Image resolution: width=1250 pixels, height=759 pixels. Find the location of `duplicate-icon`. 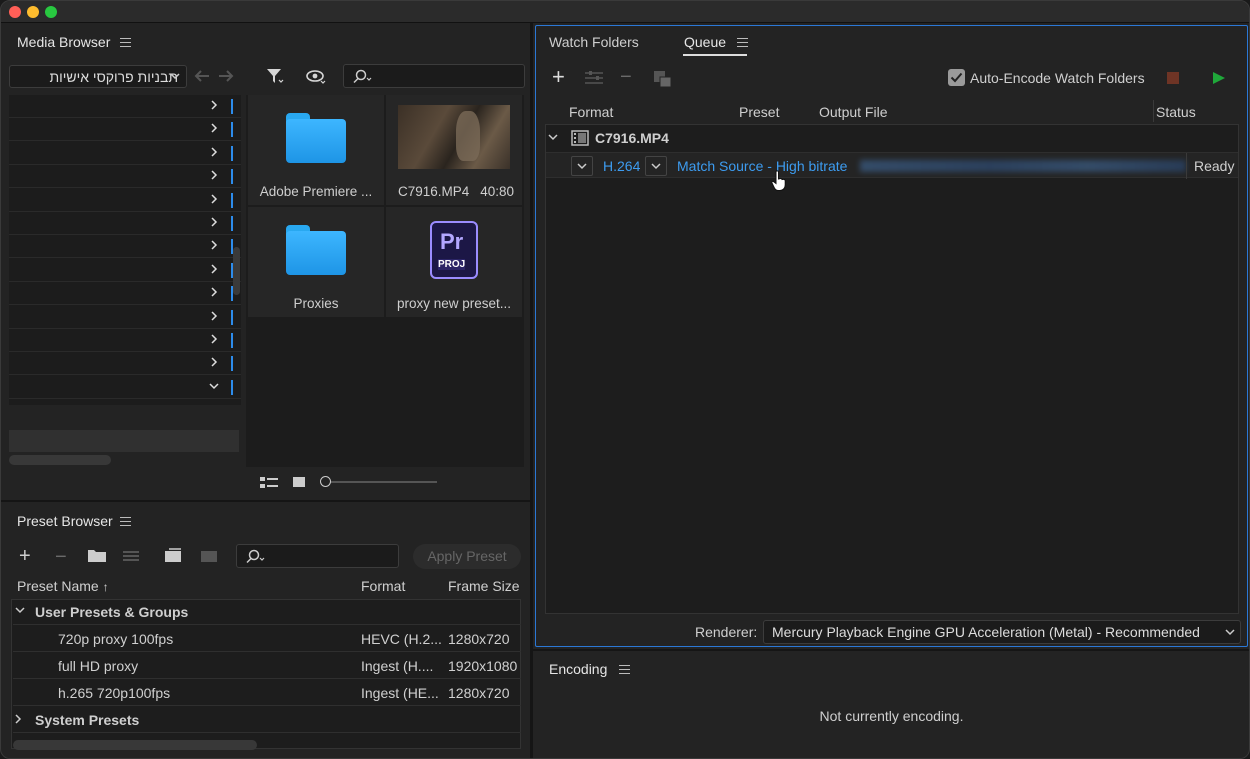

duplicate-icon is located at coordinates (663, 79).